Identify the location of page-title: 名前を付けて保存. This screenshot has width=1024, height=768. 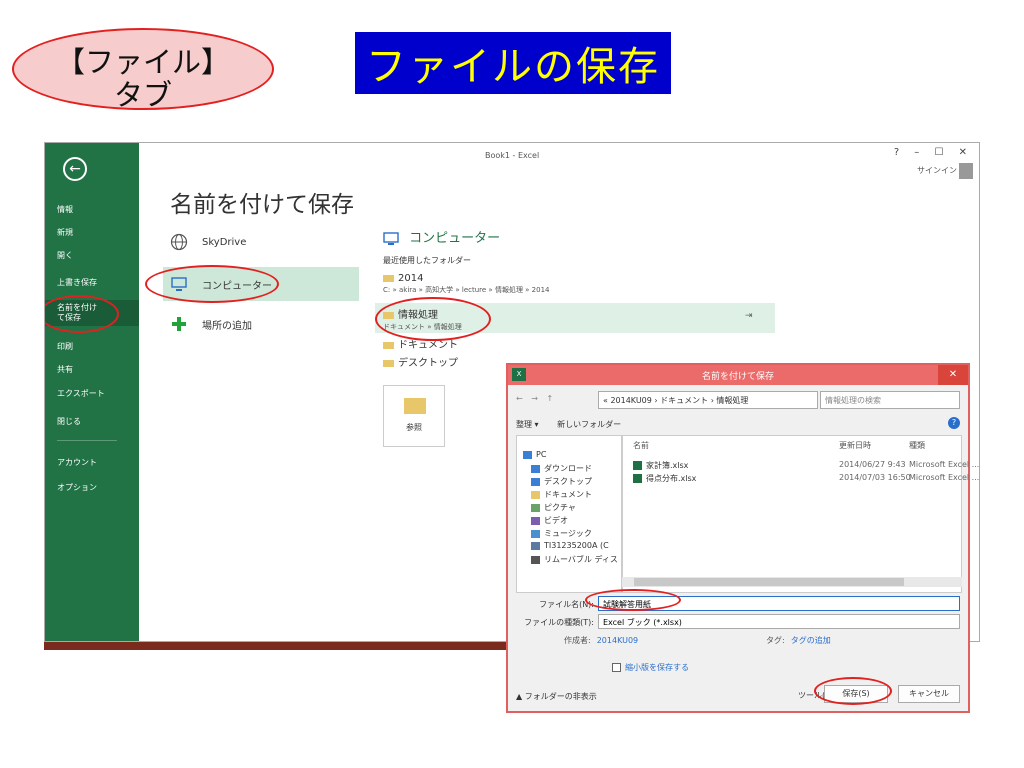
(262, 205).